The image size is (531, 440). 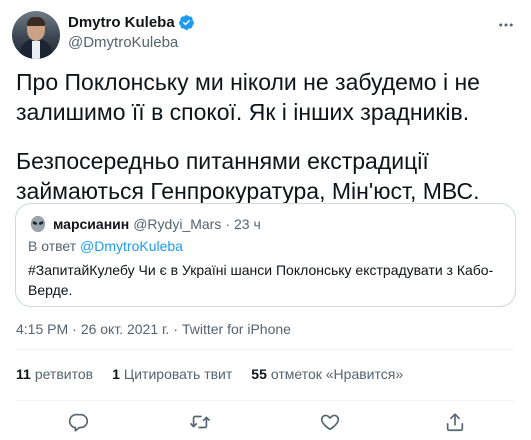 What do you see at coordinates (259, 374) in the screenshot?
I see `likes-count: 55` at bounding box center [259, 374].